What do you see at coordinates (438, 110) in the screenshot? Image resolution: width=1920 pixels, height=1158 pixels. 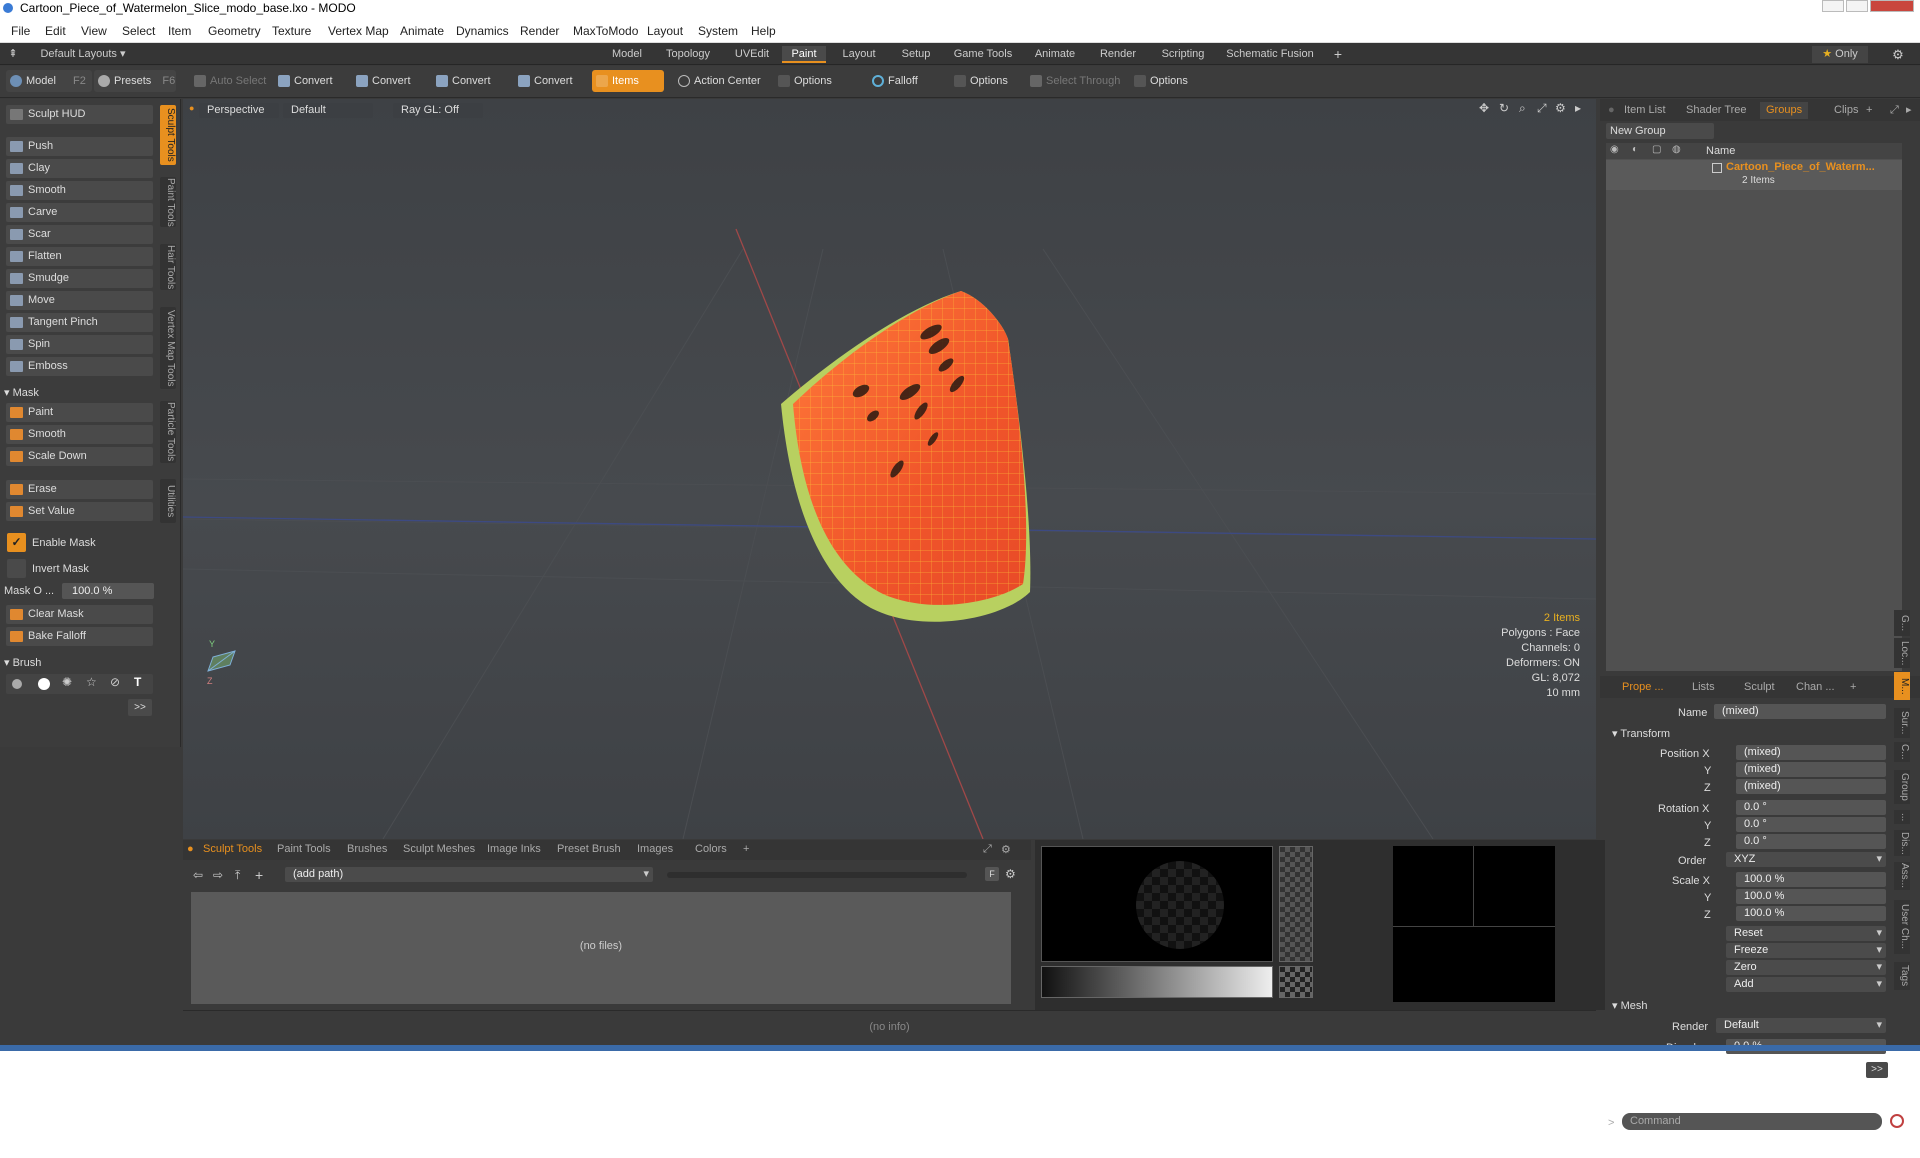 I see `raygl-dropdown: Ray GL: Off` at bounding box center [438, 110].